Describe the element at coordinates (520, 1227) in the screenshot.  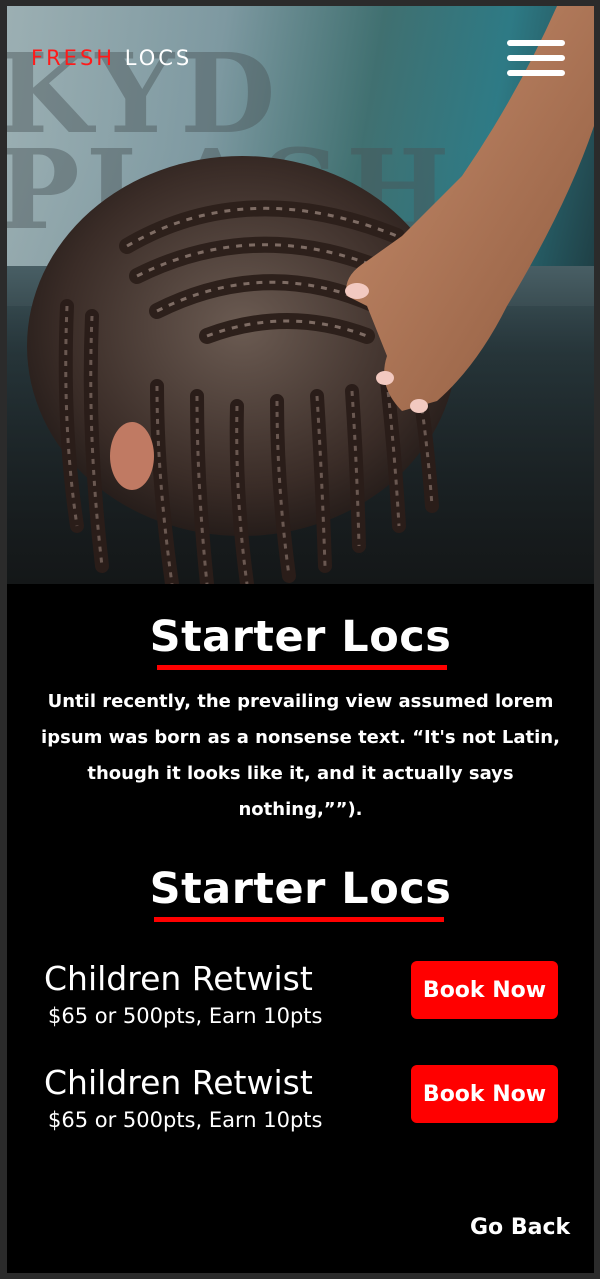
I see `go-back-link: Go Back` at that location.